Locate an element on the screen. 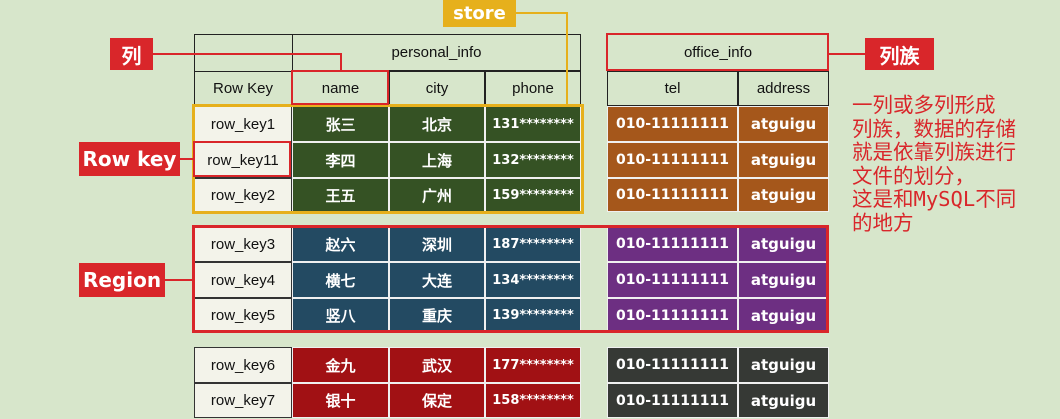 The height and width of the screenshot is (419, 1060). column-connector-v is located at coordinates (341, 62).